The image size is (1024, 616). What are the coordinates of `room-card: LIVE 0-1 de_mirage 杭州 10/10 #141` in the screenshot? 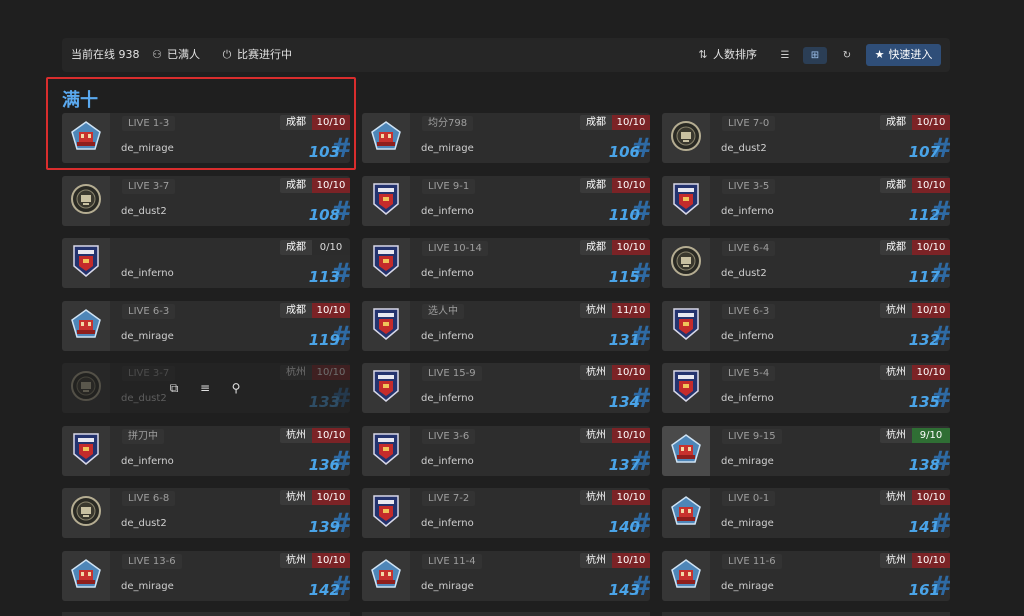 It's located at (806, 513).